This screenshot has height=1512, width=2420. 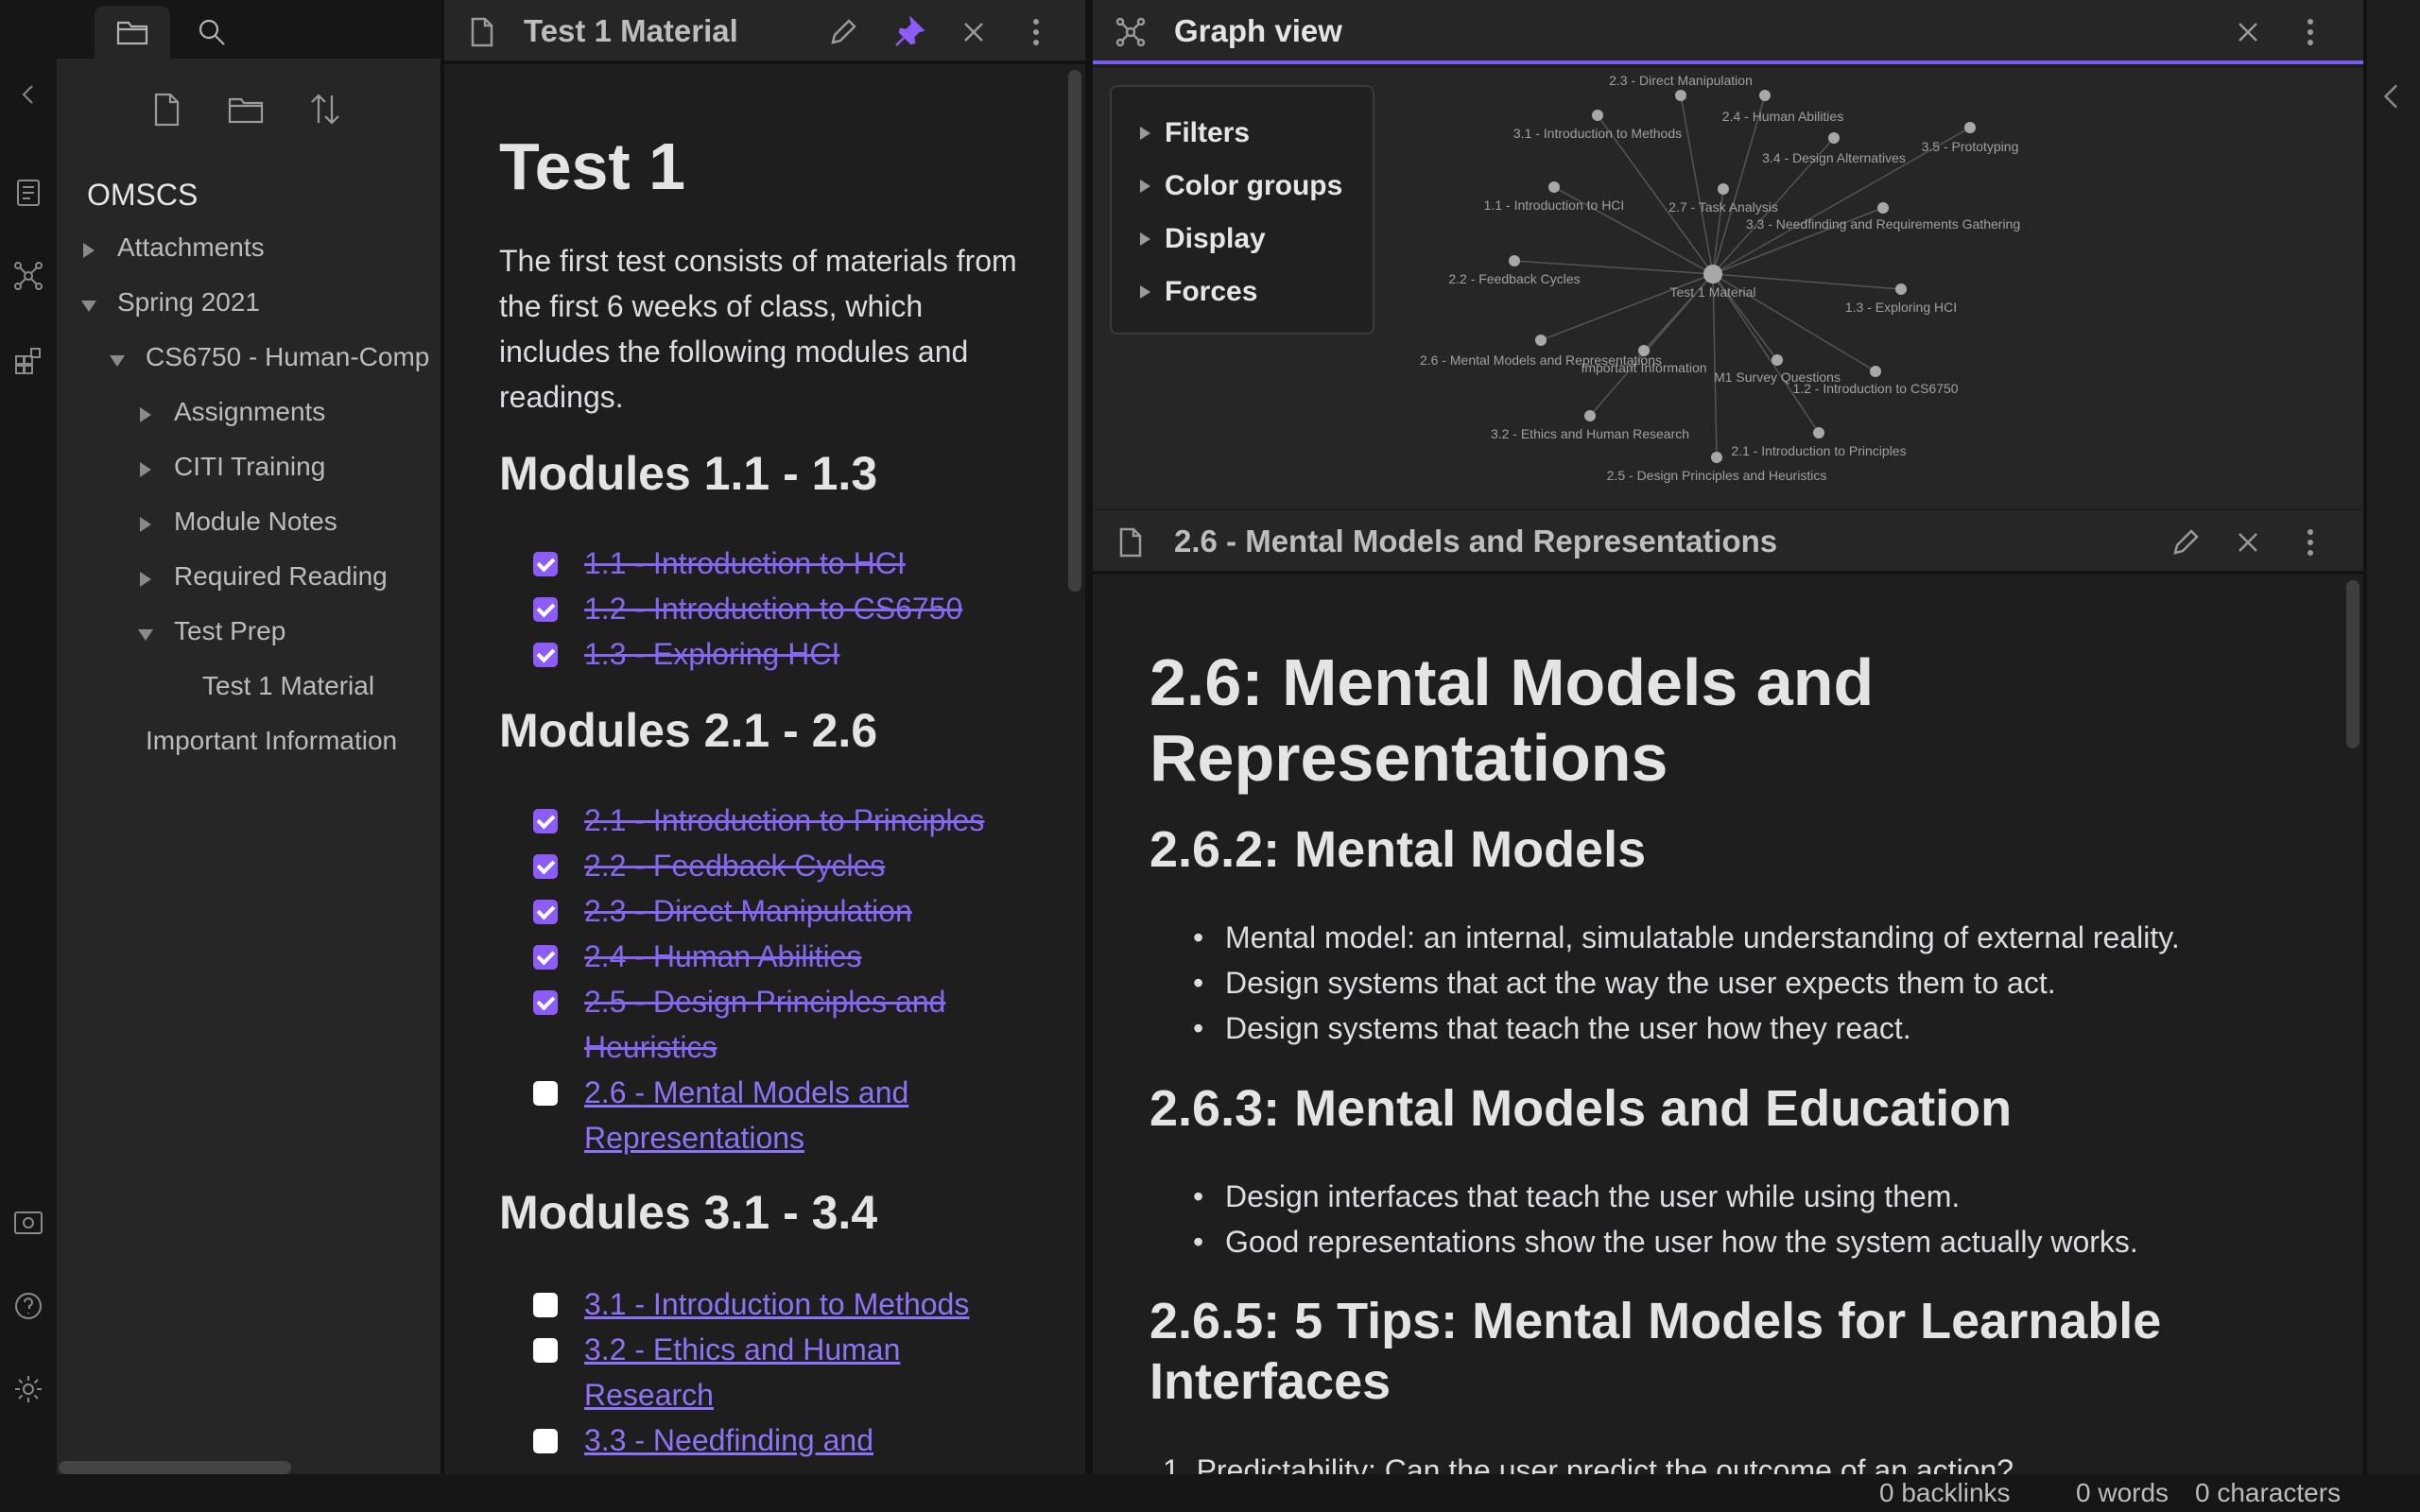 I want to click on pin-button, so click(x=909, y=32).